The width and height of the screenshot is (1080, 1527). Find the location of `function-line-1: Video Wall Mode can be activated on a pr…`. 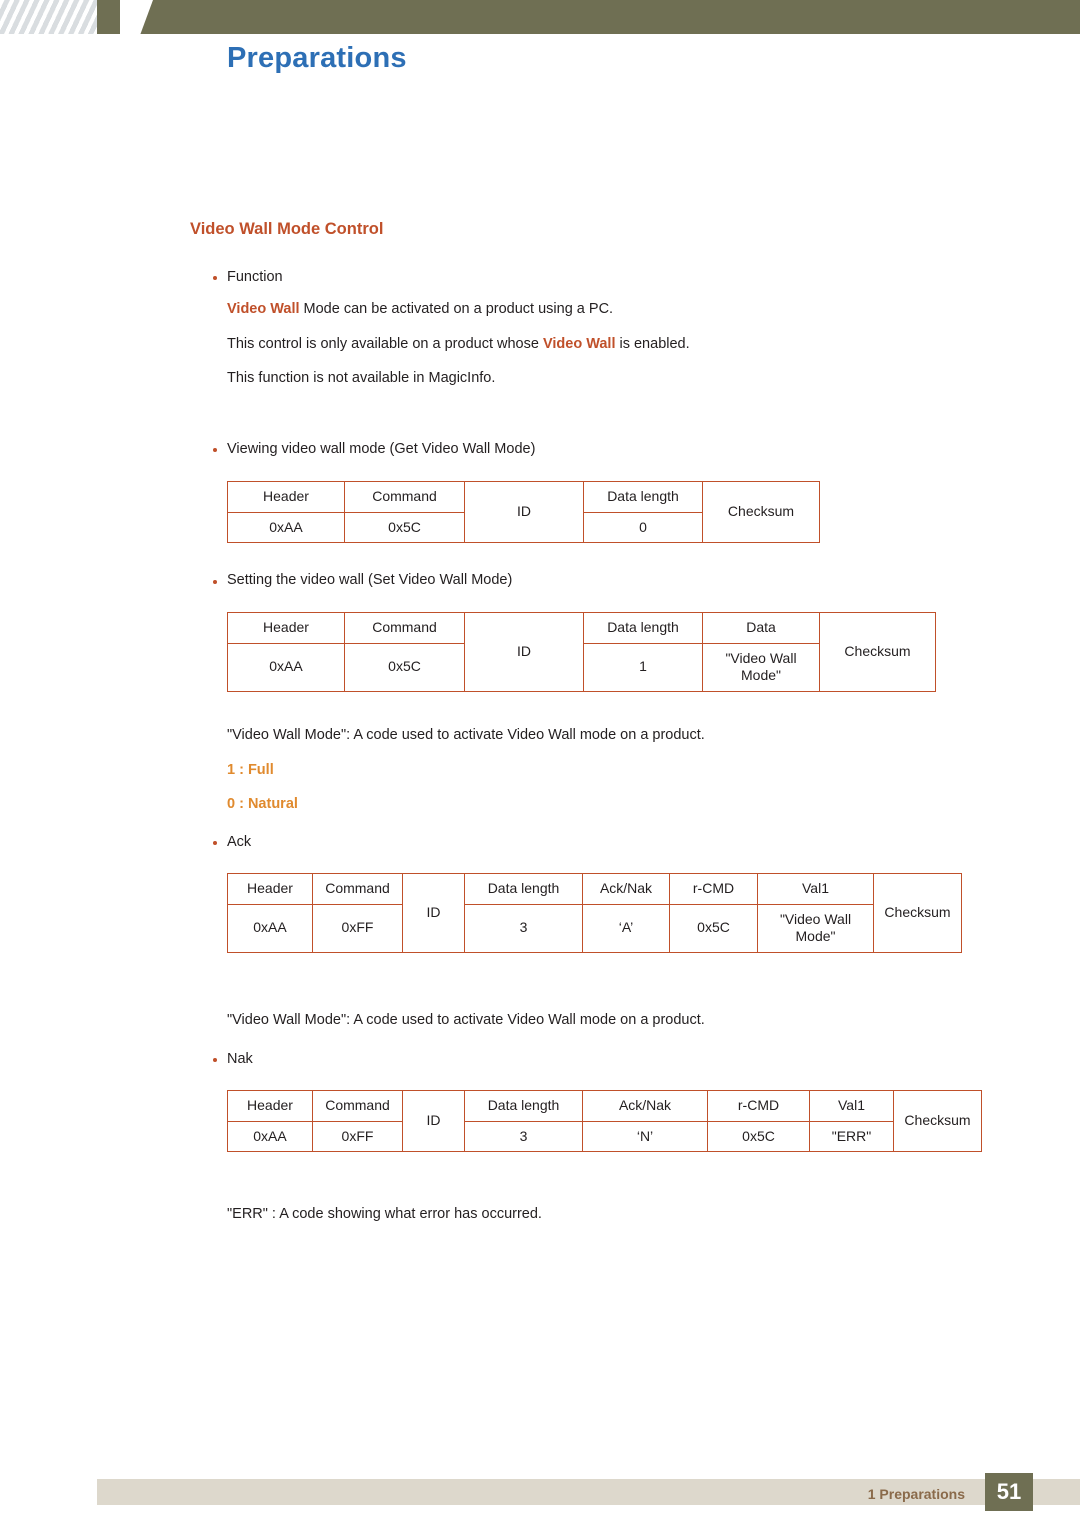

function-line-1: Video Wall Mode can be activated on a pr… is located at coordinates (420, 309).